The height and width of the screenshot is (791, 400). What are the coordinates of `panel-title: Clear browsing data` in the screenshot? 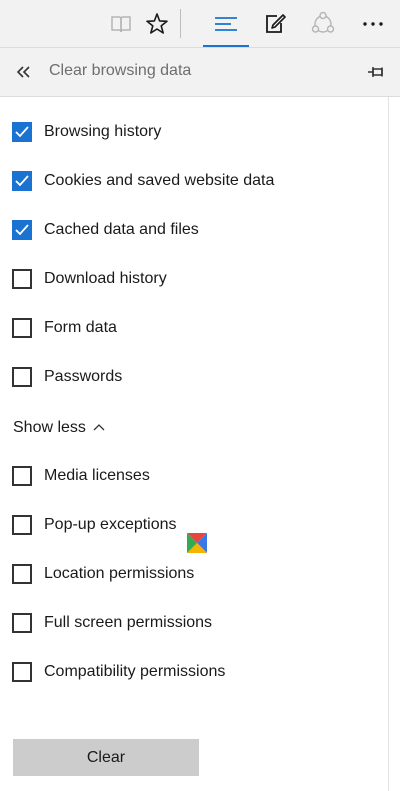 It's located at (120, 70).